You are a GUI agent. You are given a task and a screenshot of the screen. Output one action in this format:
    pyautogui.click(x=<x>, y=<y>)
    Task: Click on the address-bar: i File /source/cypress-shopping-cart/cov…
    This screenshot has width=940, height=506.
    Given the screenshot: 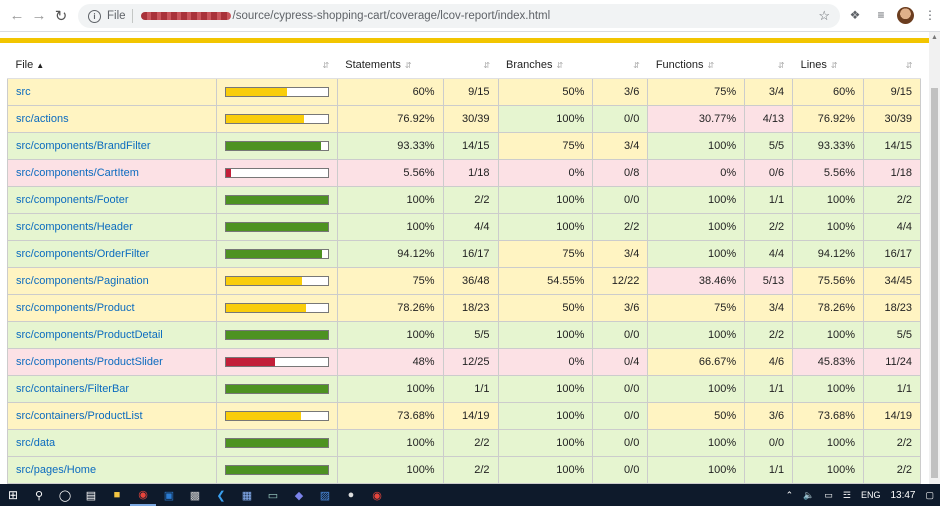 What is the action you would take?
    pyautogui.click(x=459, y=16)
    